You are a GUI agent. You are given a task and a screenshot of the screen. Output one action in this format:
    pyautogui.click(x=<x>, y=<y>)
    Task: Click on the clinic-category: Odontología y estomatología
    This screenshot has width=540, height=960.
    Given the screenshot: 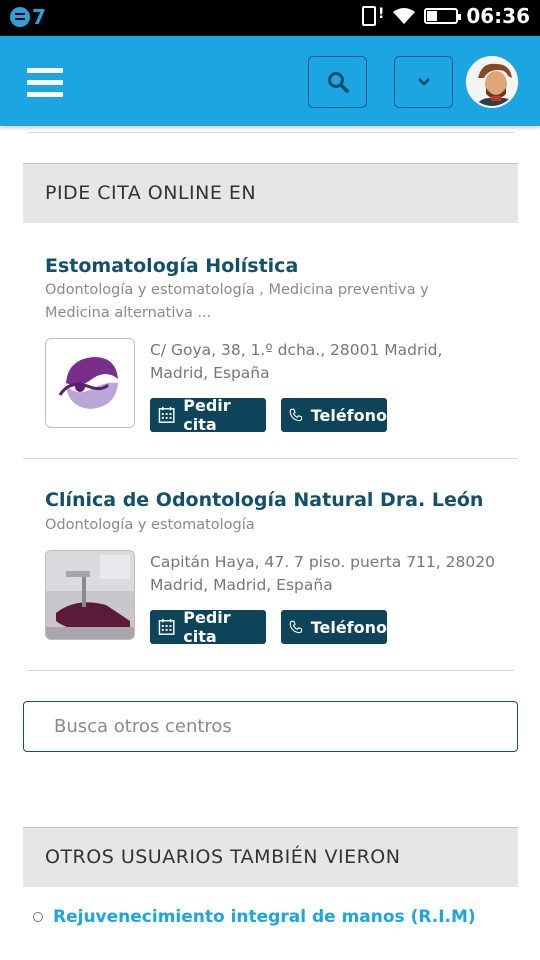 What is the action you would take?
    pyautogui.click(x=150, y=525)
    